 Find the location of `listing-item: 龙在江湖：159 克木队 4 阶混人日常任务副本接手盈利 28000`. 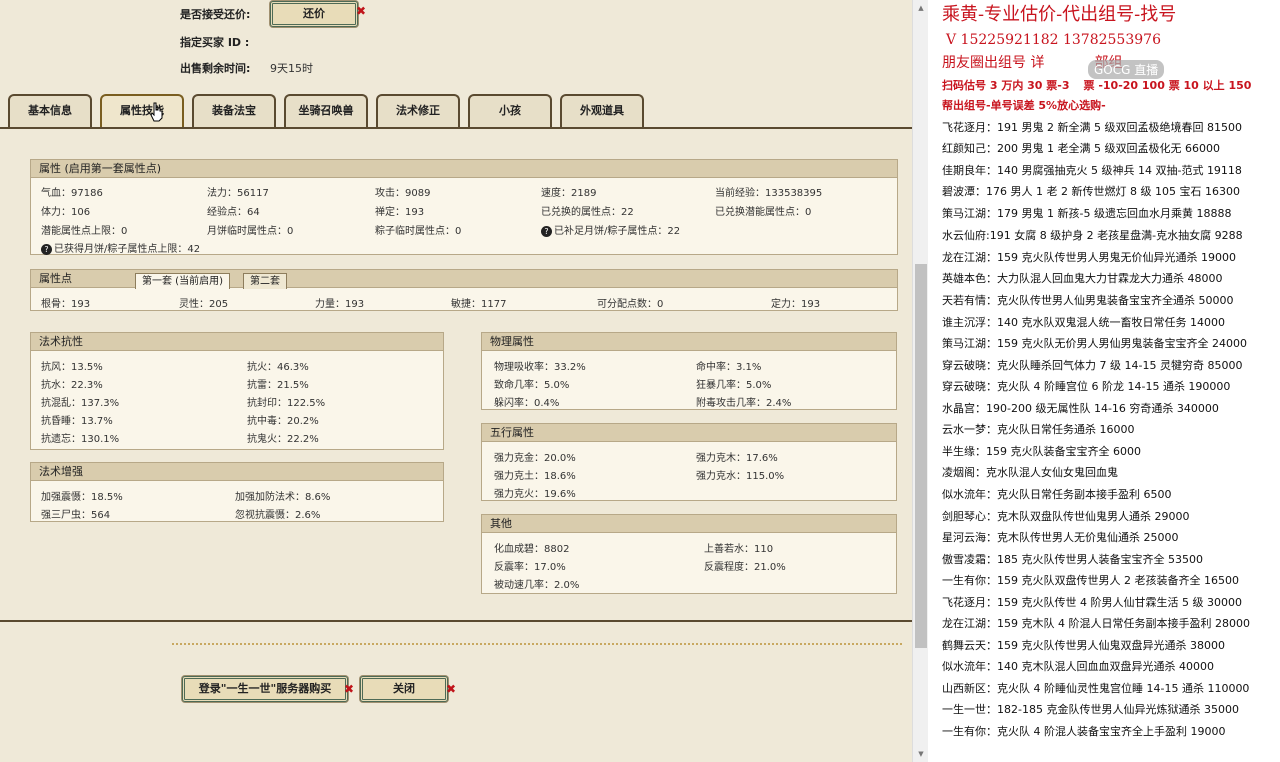

listing-item: 龙在江湖：159 克木队 4 阶混人日常任务副本接手盈利 28000 is located at coordinates (1096, 623).